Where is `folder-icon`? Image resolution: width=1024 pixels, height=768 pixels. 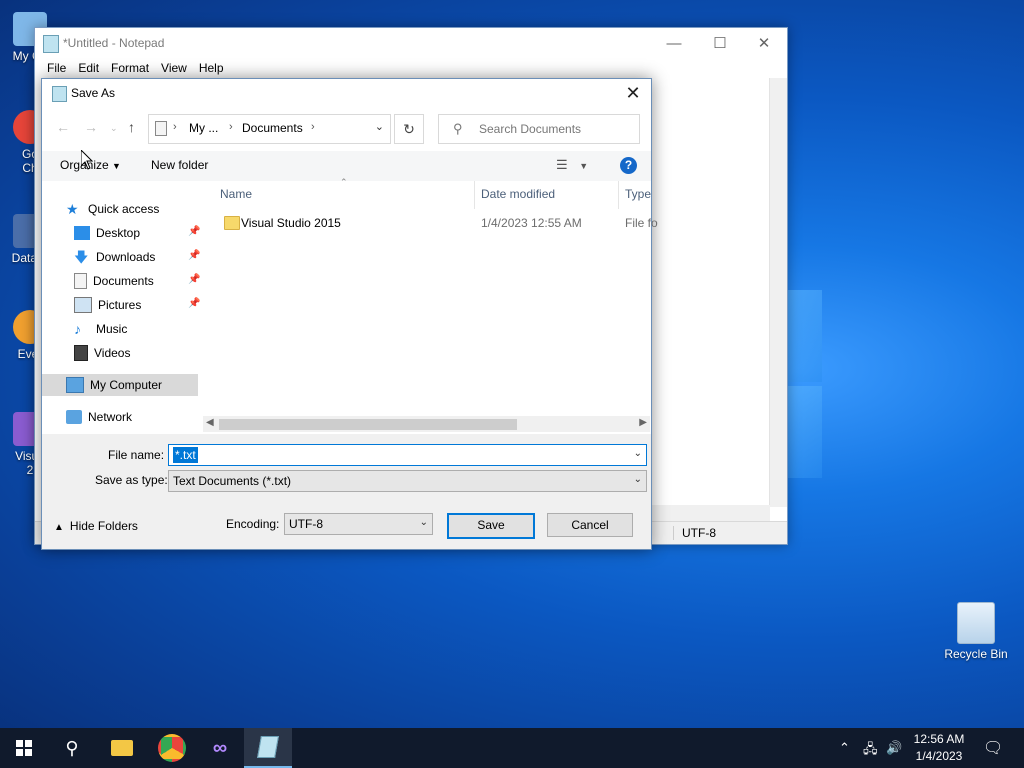 folder-icon is located at coordinates (122, 748).